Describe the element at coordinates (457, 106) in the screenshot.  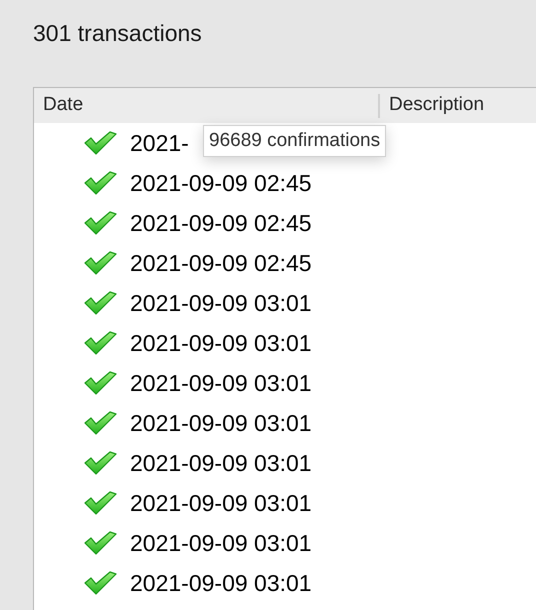
I see `column-header: Description` at that location.